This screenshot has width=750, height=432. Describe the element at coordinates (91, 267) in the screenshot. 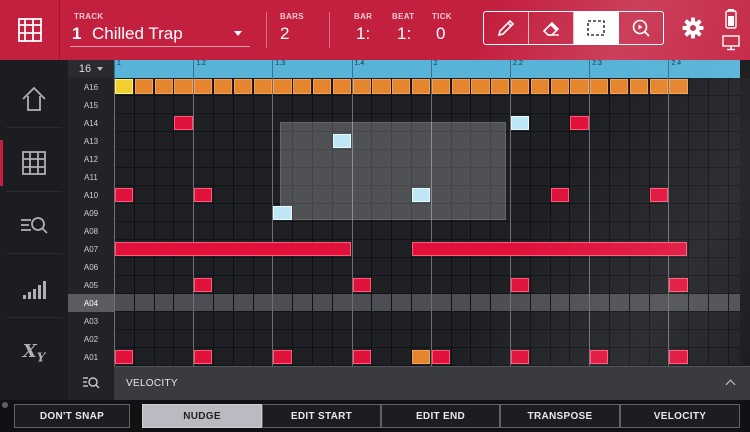

I see `row-label-a06: A06` at that location.